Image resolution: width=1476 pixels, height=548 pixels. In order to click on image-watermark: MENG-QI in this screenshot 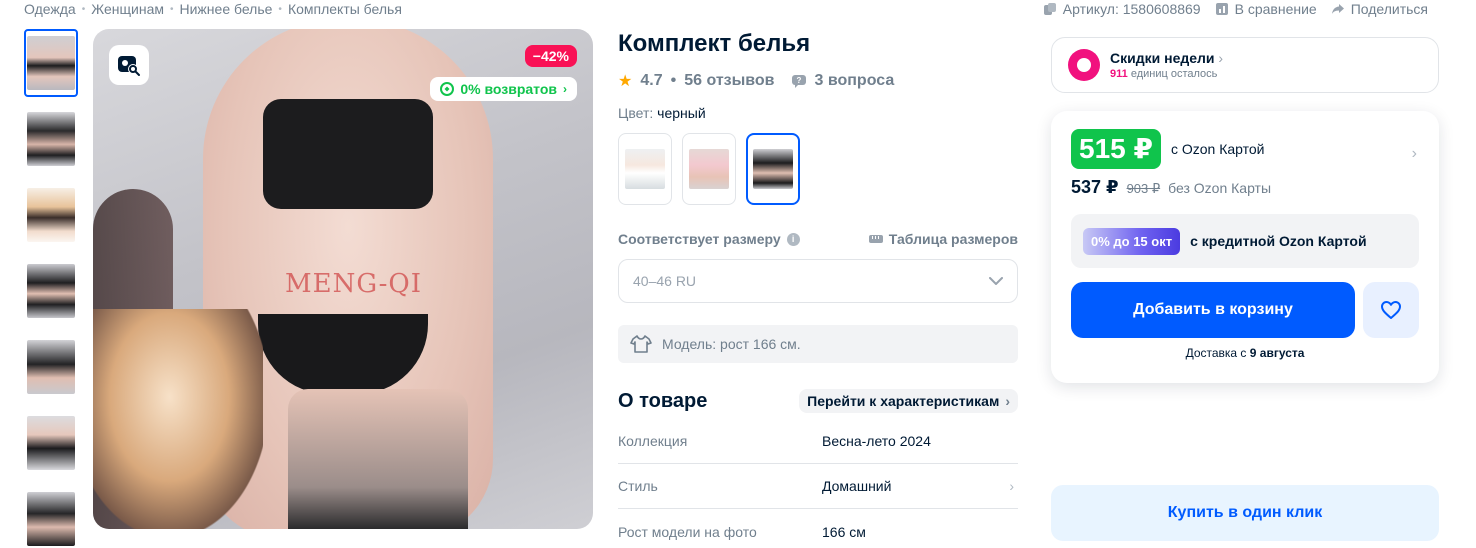, I will do `click(353, 284)`.